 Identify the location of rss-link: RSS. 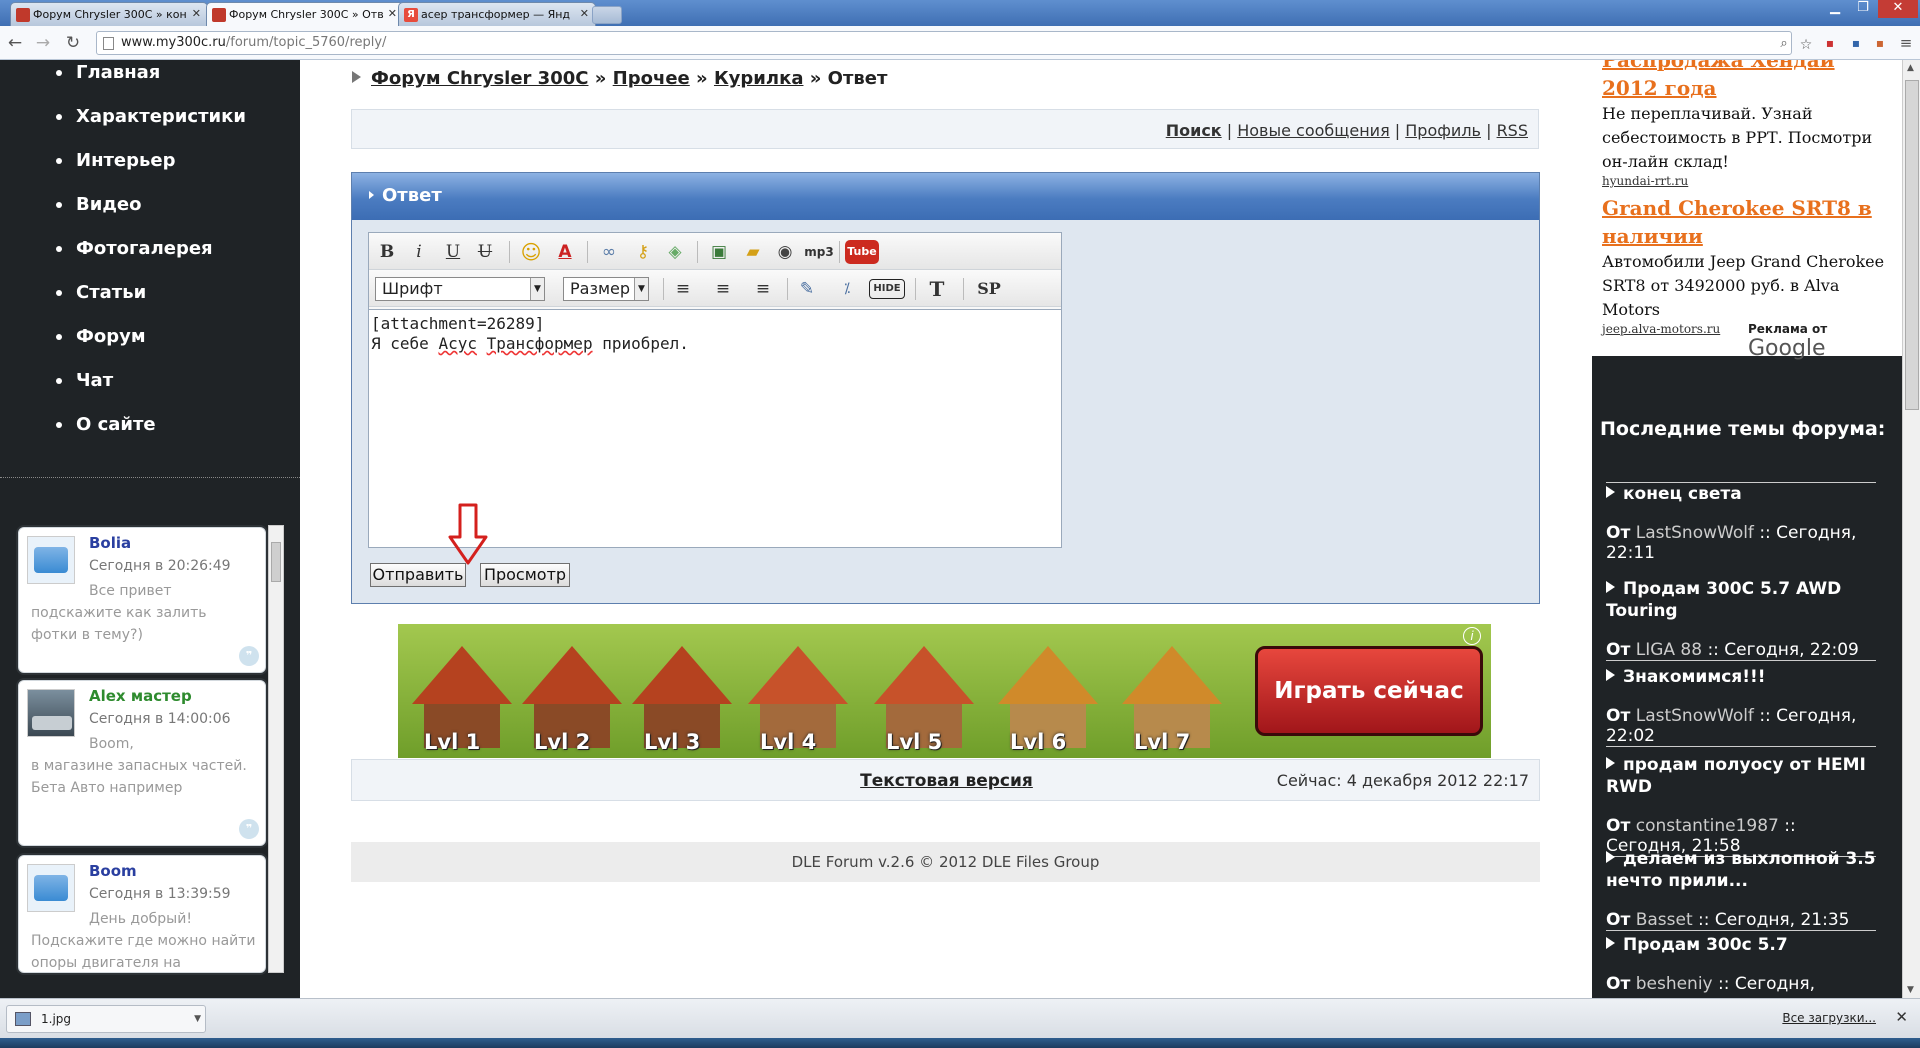
(1512, 130).